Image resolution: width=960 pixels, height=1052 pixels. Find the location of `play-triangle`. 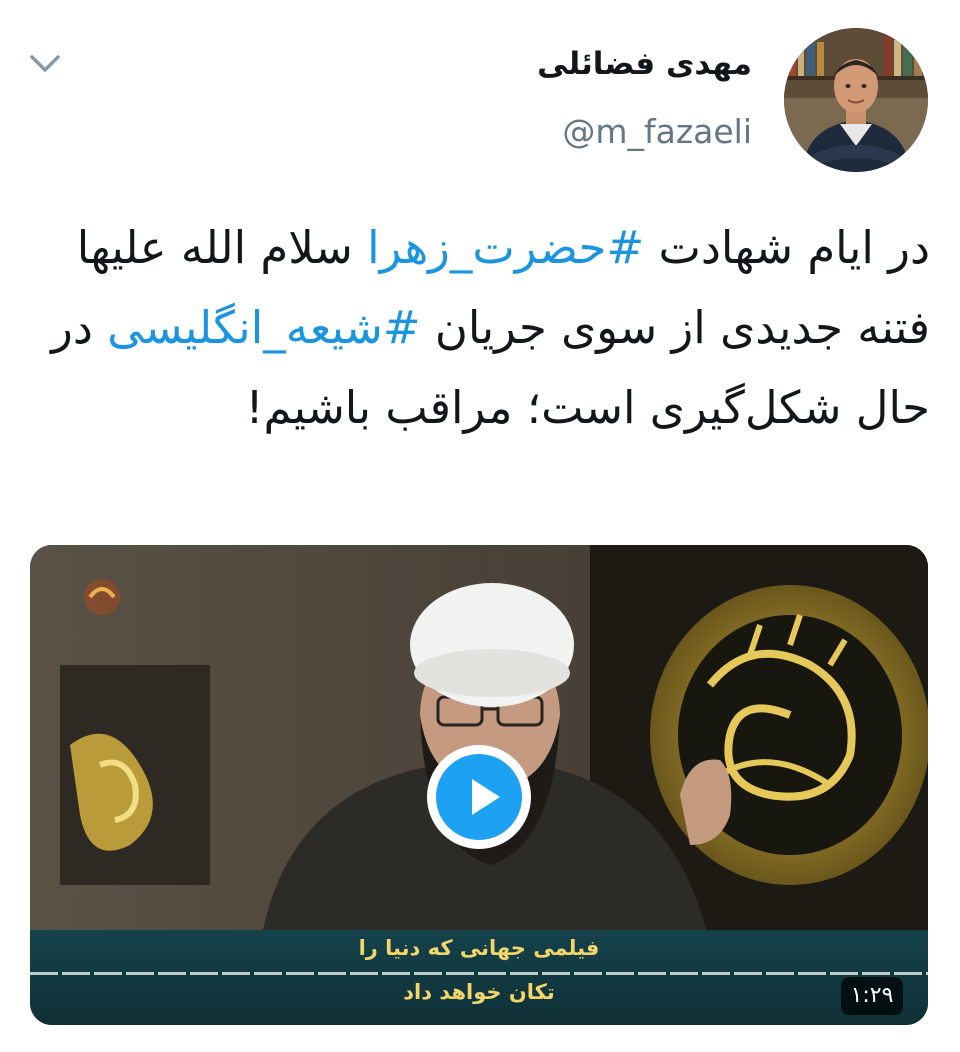

play-triangle is located at coordinates (486, 797).